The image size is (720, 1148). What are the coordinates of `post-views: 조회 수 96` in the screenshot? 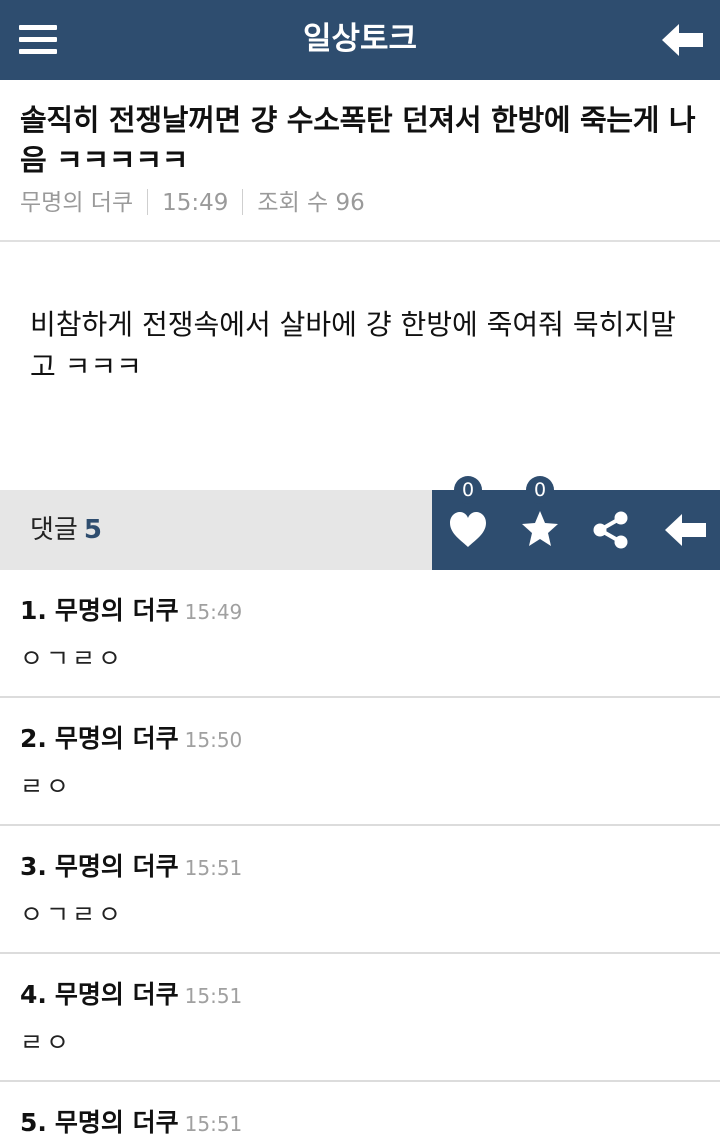 It's located at (311, 203).